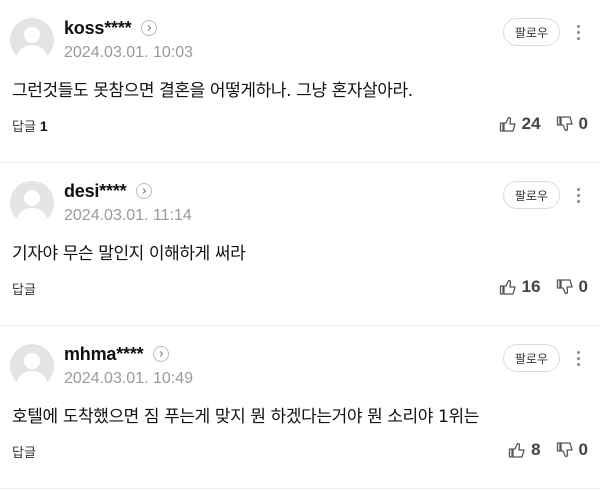 The height and width of the screenshot is (491, 600). I want to click on vote-group: 8 0, so click(547, 450).